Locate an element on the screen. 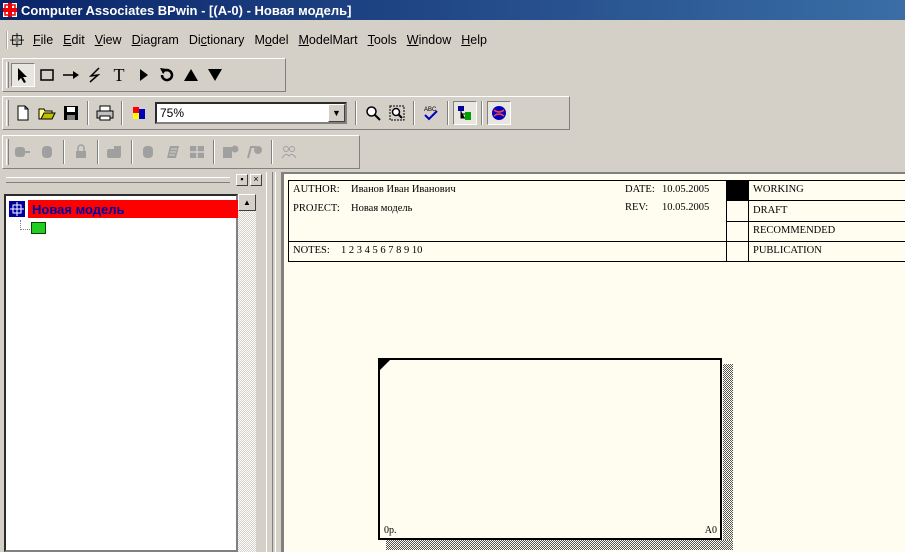 This screenshot has width=905, height=552. zoom-select: 75% ▼ is located at coordinates (251, 113).